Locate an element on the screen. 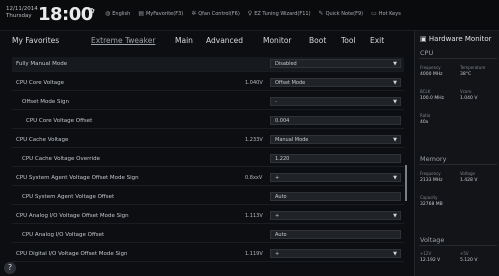 This screenshot has width=499, height=276. setting-dropdown: Disabled ▼ is located at coordinates (335, 63).